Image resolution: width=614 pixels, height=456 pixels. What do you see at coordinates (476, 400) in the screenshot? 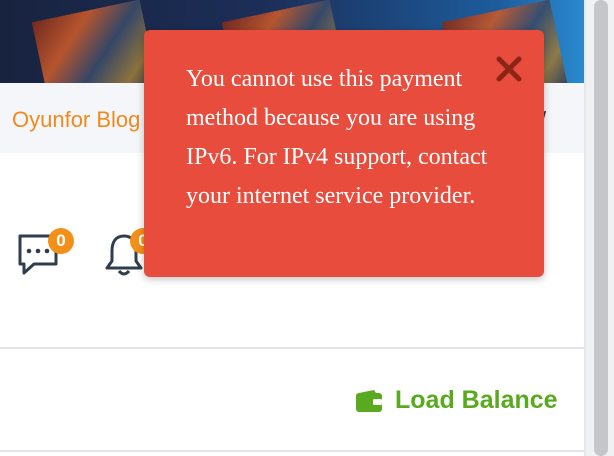
I see `load-balance-label: Load Balance` at bounding box center [476, 400].